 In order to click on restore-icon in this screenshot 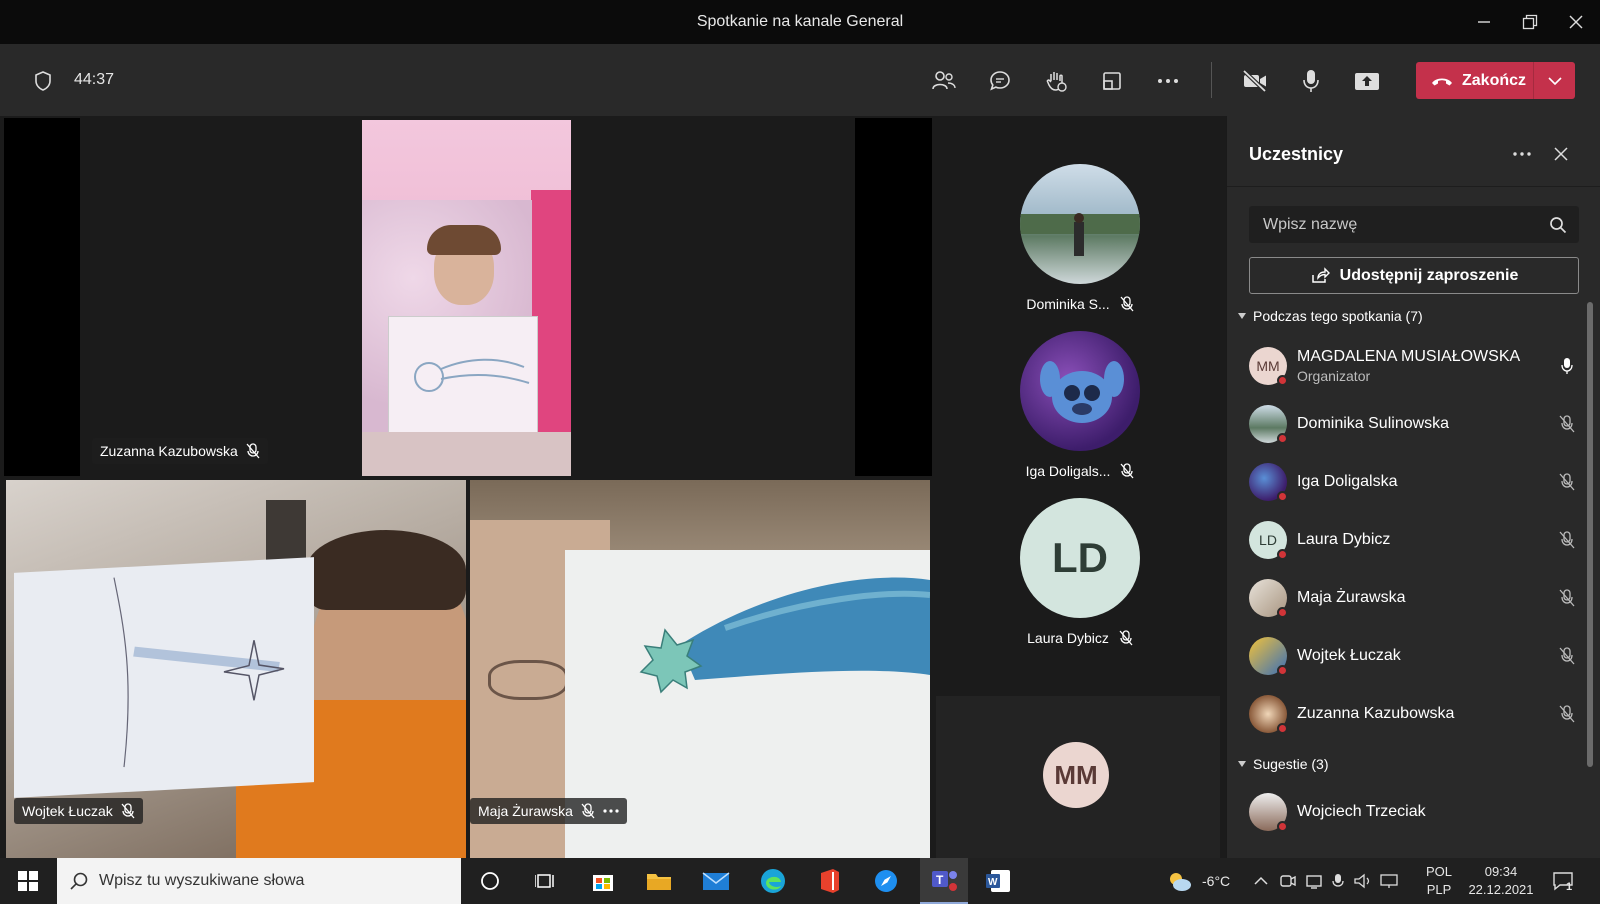, I will do `click(1530, 22)`.